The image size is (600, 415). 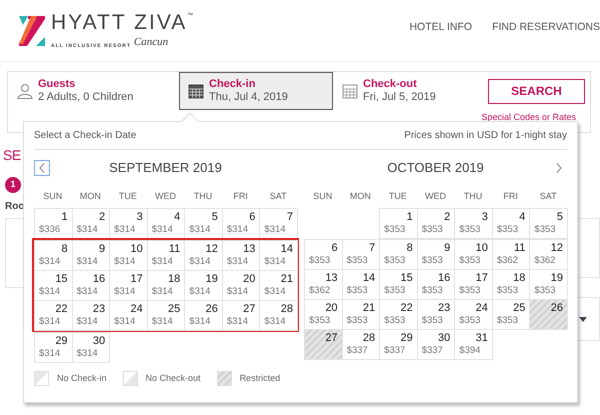 I want to click on calendar-day: 1 $336, so click(x=53, y=223).